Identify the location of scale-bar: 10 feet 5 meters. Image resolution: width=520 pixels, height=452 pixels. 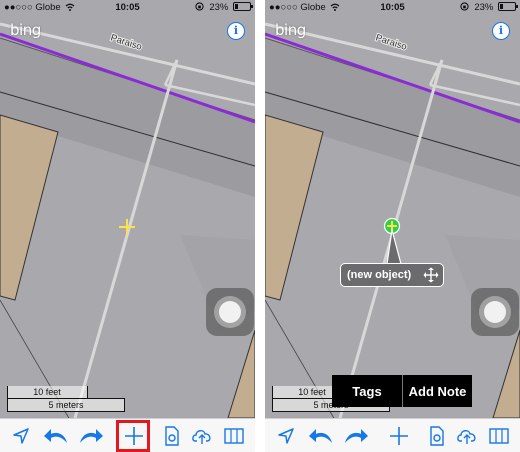
(66, 400).